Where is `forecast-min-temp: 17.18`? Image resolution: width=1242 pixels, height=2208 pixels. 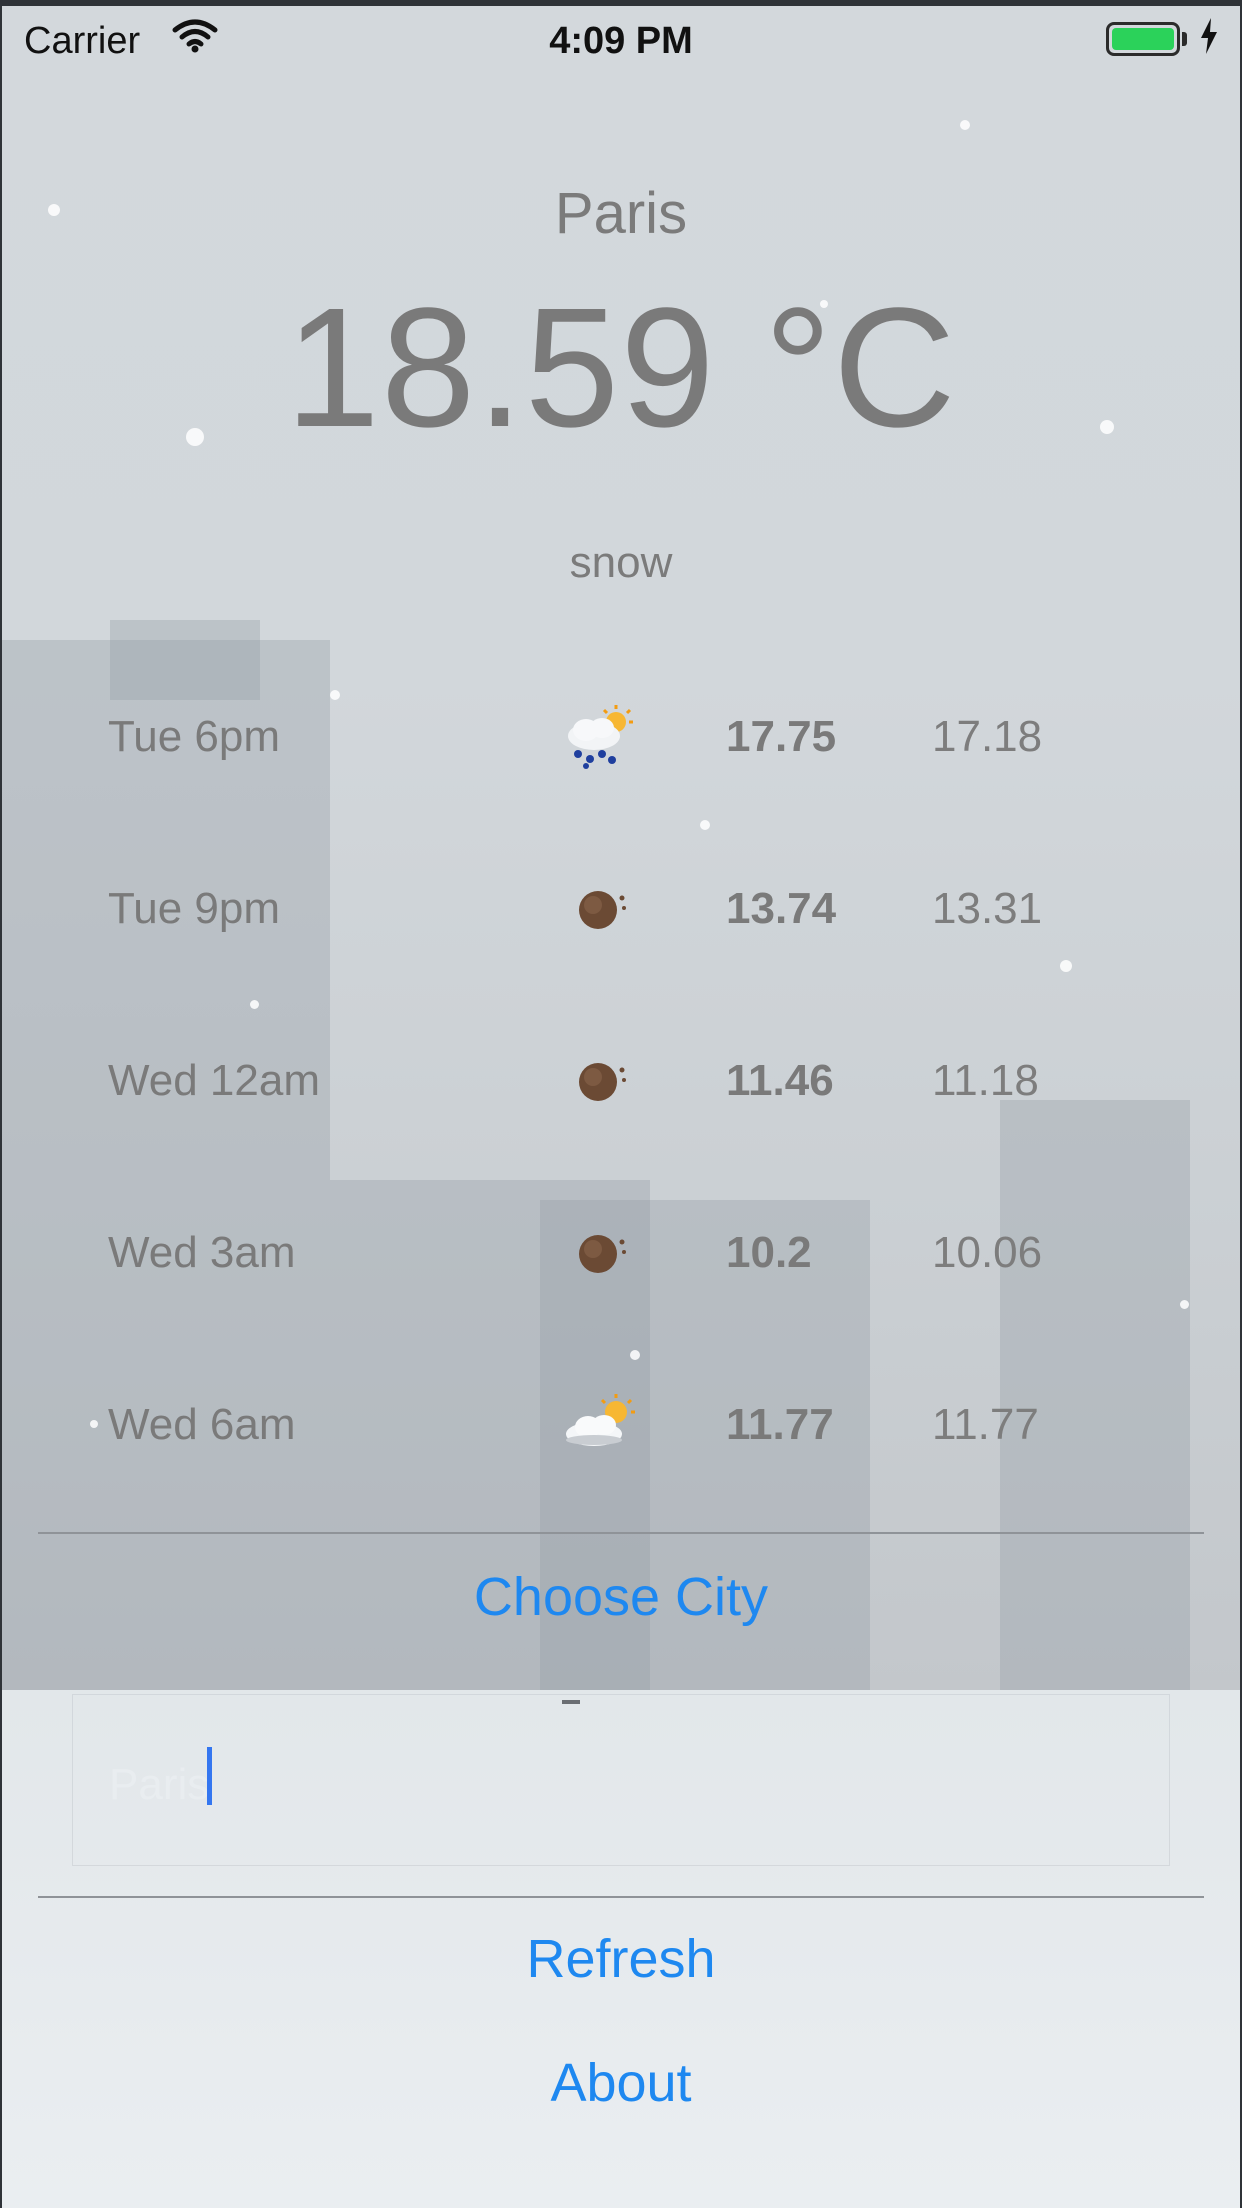
forecast-min-temp: 17.18 is located at coordinates (987, 736).